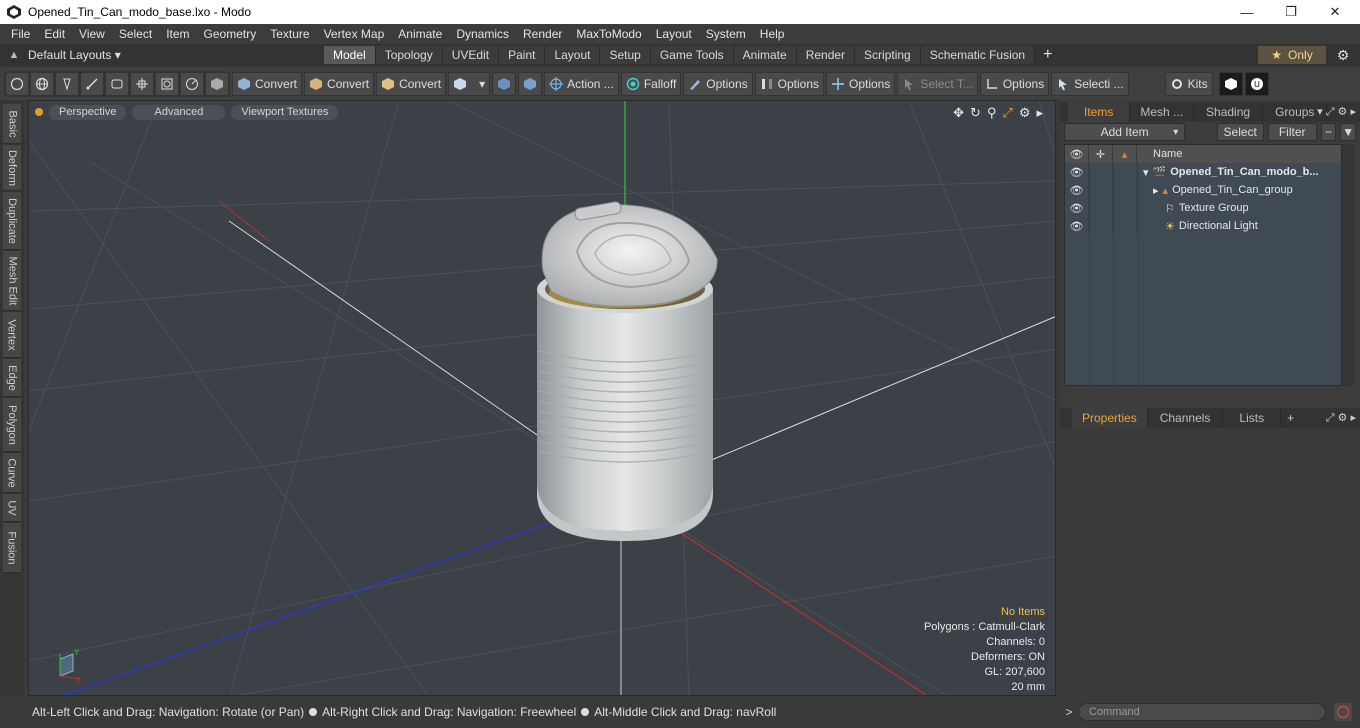  What do you see at coordinates (350, 55) in the screenshot?
I see `tab-model: Model` at bounding box center [350, 55].